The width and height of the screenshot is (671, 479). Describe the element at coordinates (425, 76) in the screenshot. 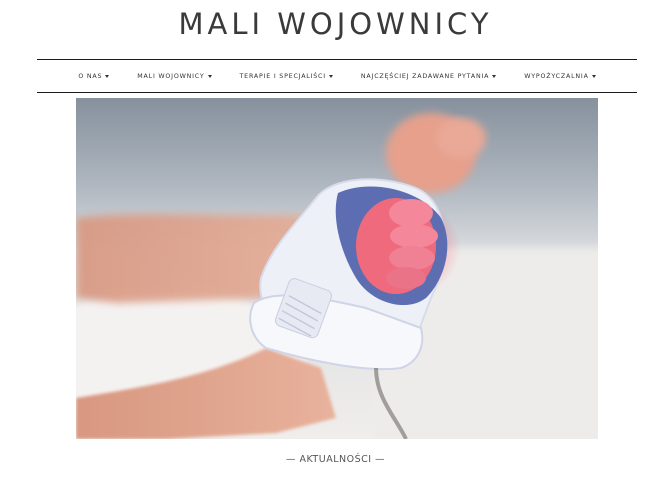

I see `nav-item-label: NAJCZĘŚCIEJ ZADAWANE PYTANIA` at that location.